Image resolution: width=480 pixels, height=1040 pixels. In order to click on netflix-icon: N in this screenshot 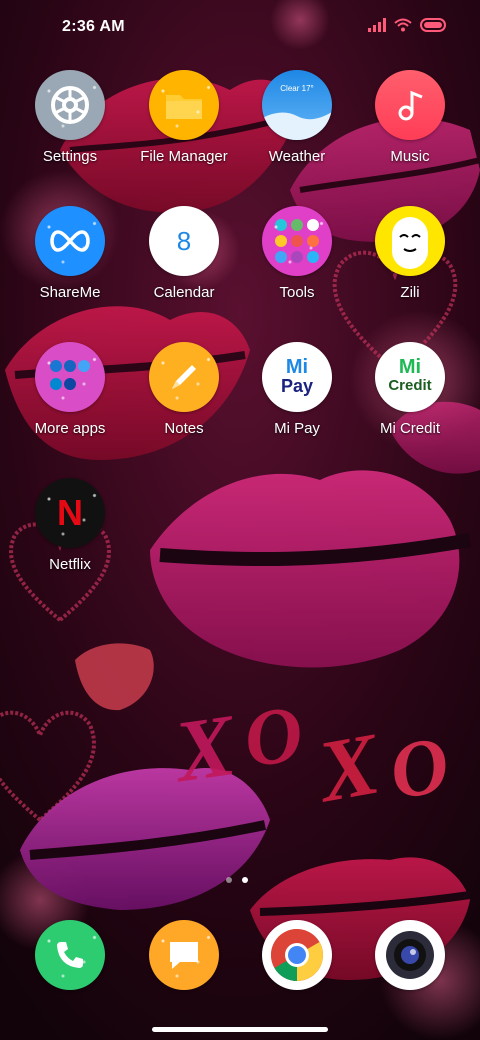, I will do `click(70, 513)`.